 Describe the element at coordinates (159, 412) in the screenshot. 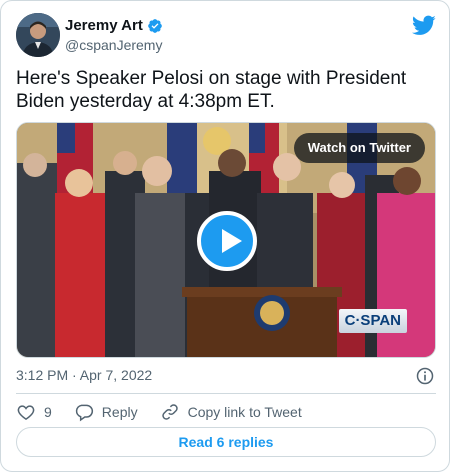

I see `action-bar: 9 Reply Copy link to Tweet` at that location.